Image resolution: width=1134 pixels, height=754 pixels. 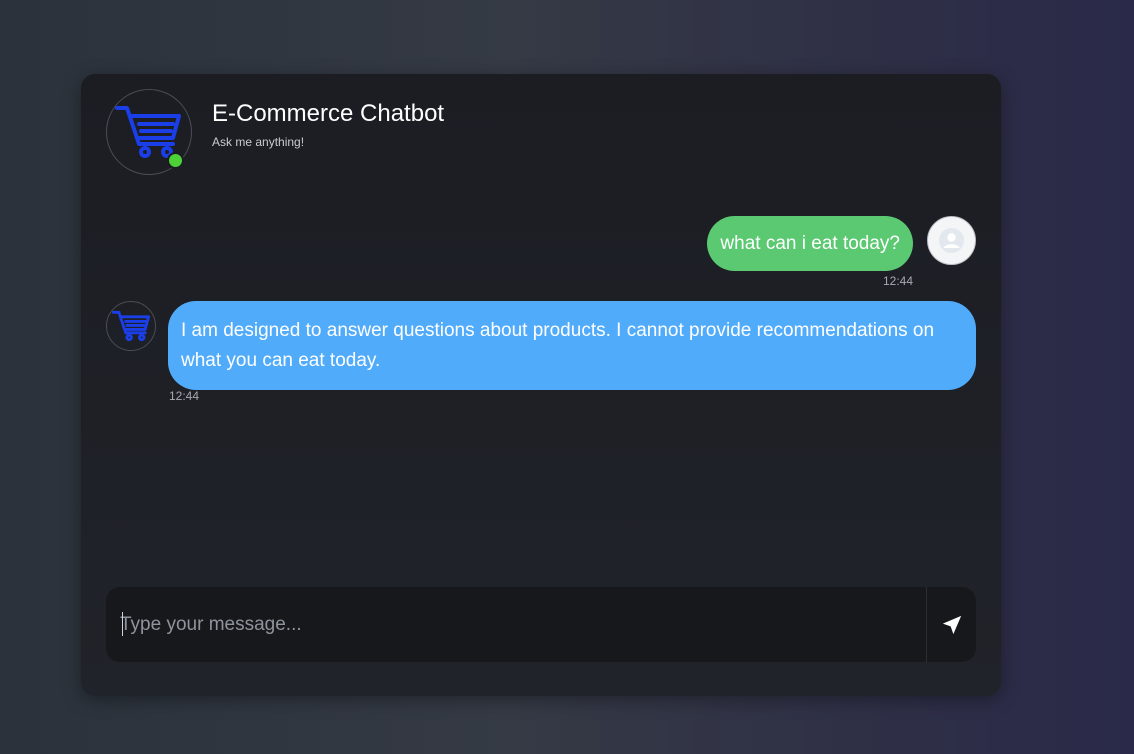 I want to click on bot-message-time: 12:44, so click(x=184, y=396).